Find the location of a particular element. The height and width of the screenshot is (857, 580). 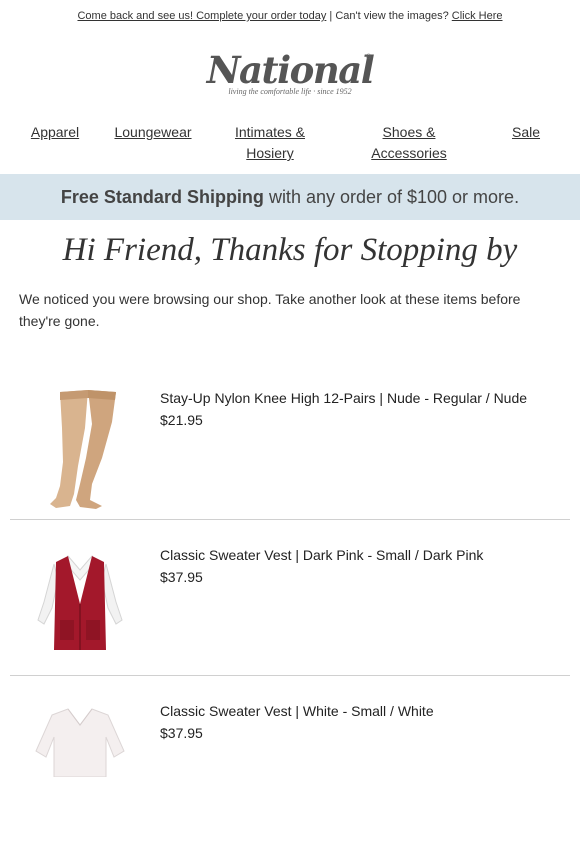

nav-shoes-accessories: Shoes & Accessories is located at coordinates (409, 143).